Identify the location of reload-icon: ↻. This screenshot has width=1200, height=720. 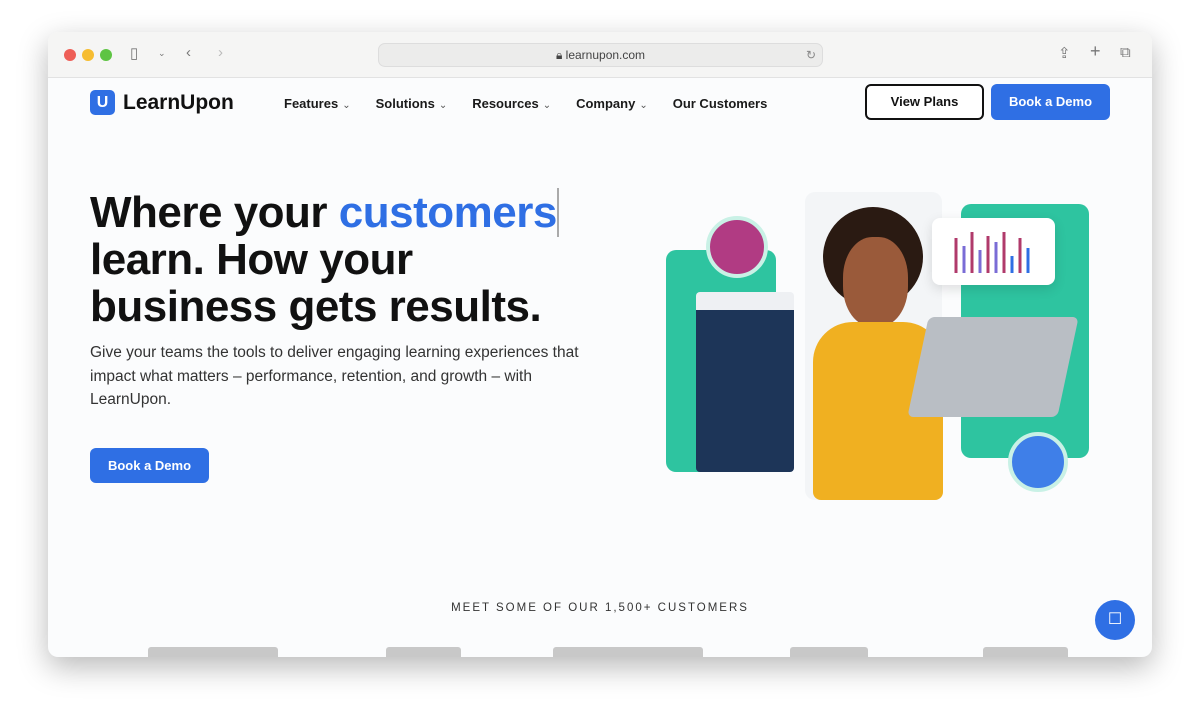
(811, 55).